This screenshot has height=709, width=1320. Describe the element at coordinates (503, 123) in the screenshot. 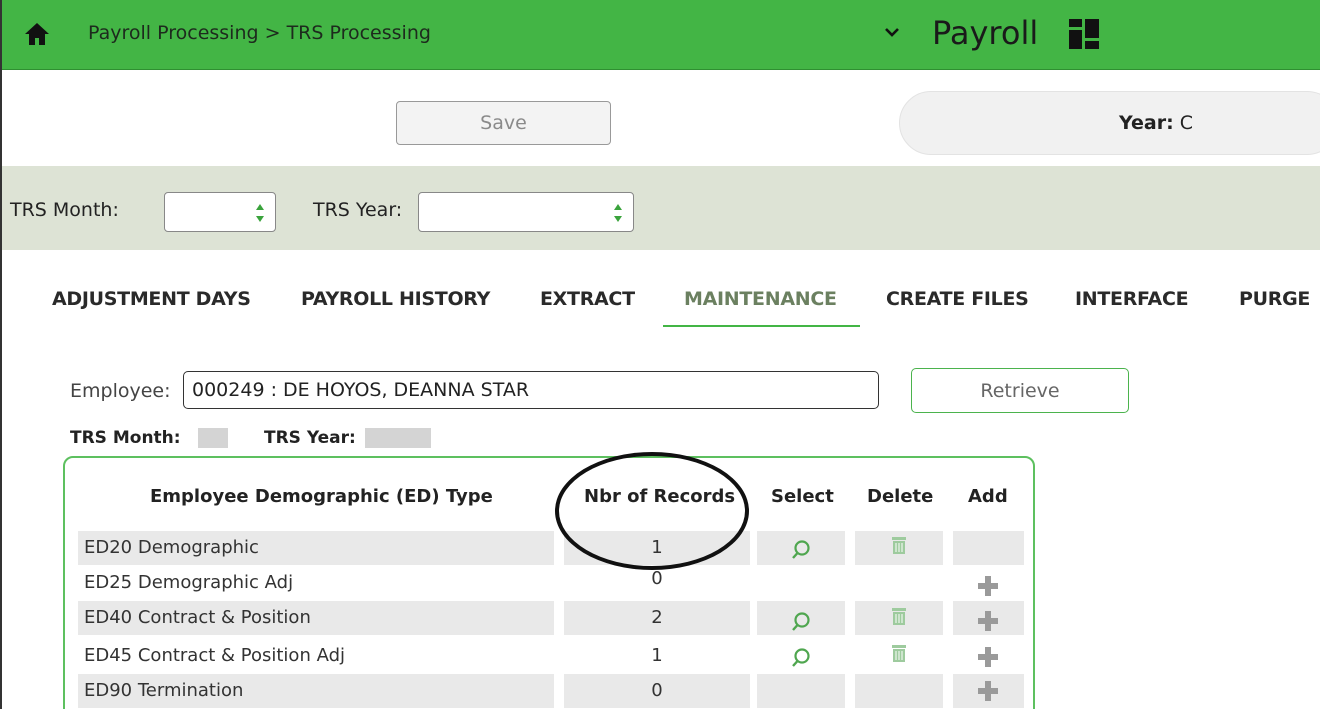

I see `save-button: Save` at that location.